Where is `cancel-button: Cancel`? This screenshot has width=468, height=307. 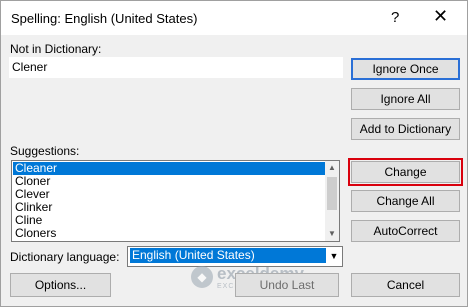
cancel-button: Cancel is located at coordinates (405, 285).